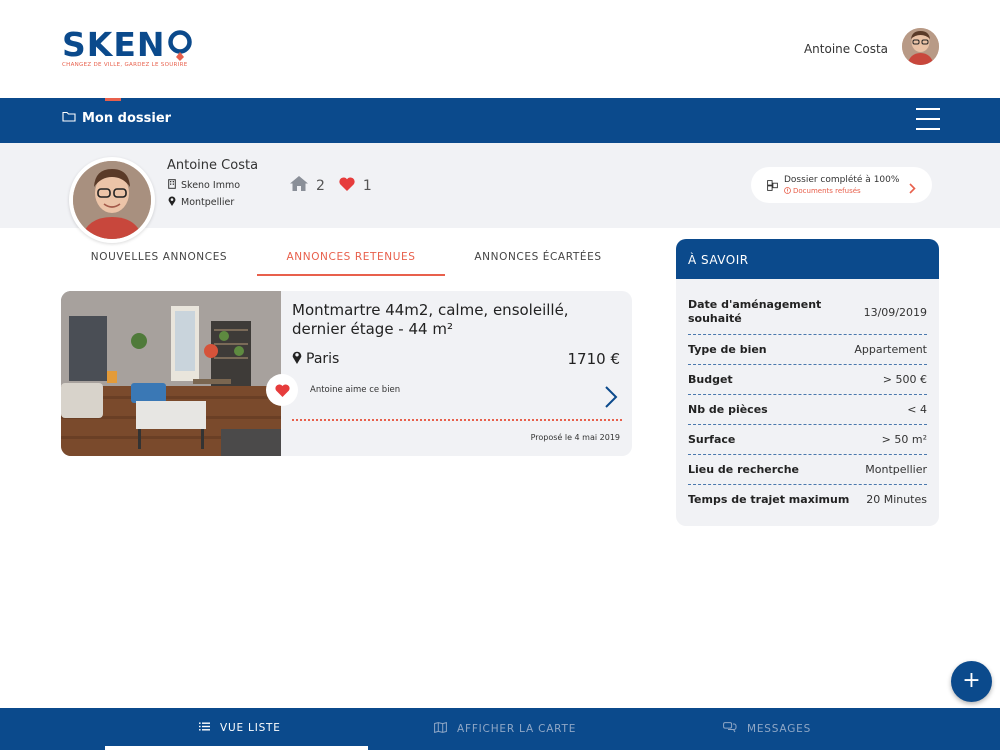 The width and height of the screenshot is (1000, 750). Describe the element at coordinates (896, 469) in the screenshot. I see `info-row-value: Montpellier` at that location.